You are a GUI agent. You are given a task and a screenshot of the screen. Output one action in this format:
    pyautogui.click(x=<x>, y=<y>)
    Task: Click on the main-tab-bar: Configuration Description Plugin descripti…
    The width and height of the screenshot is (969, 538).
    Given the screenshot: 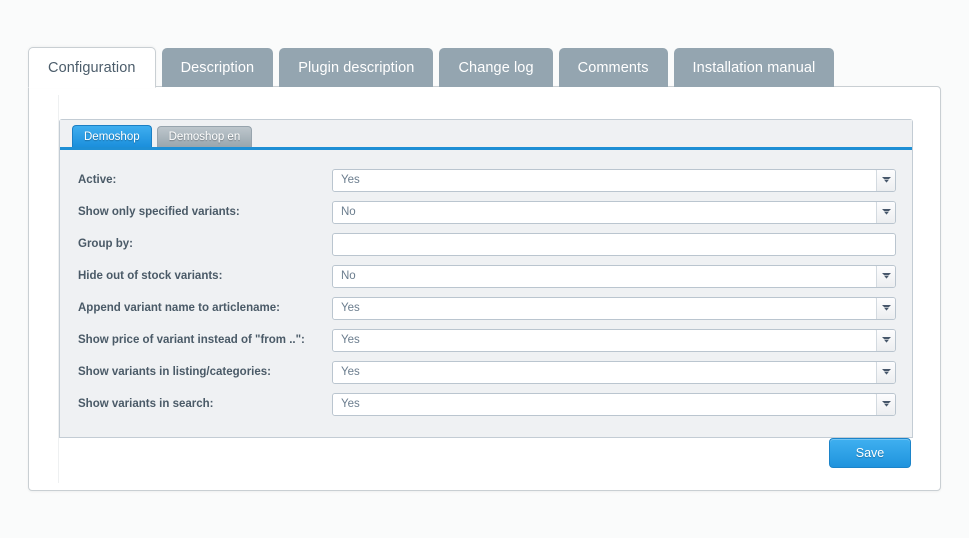 What is the action you would take?
    pyautogui.click(x=484, y=67)
    